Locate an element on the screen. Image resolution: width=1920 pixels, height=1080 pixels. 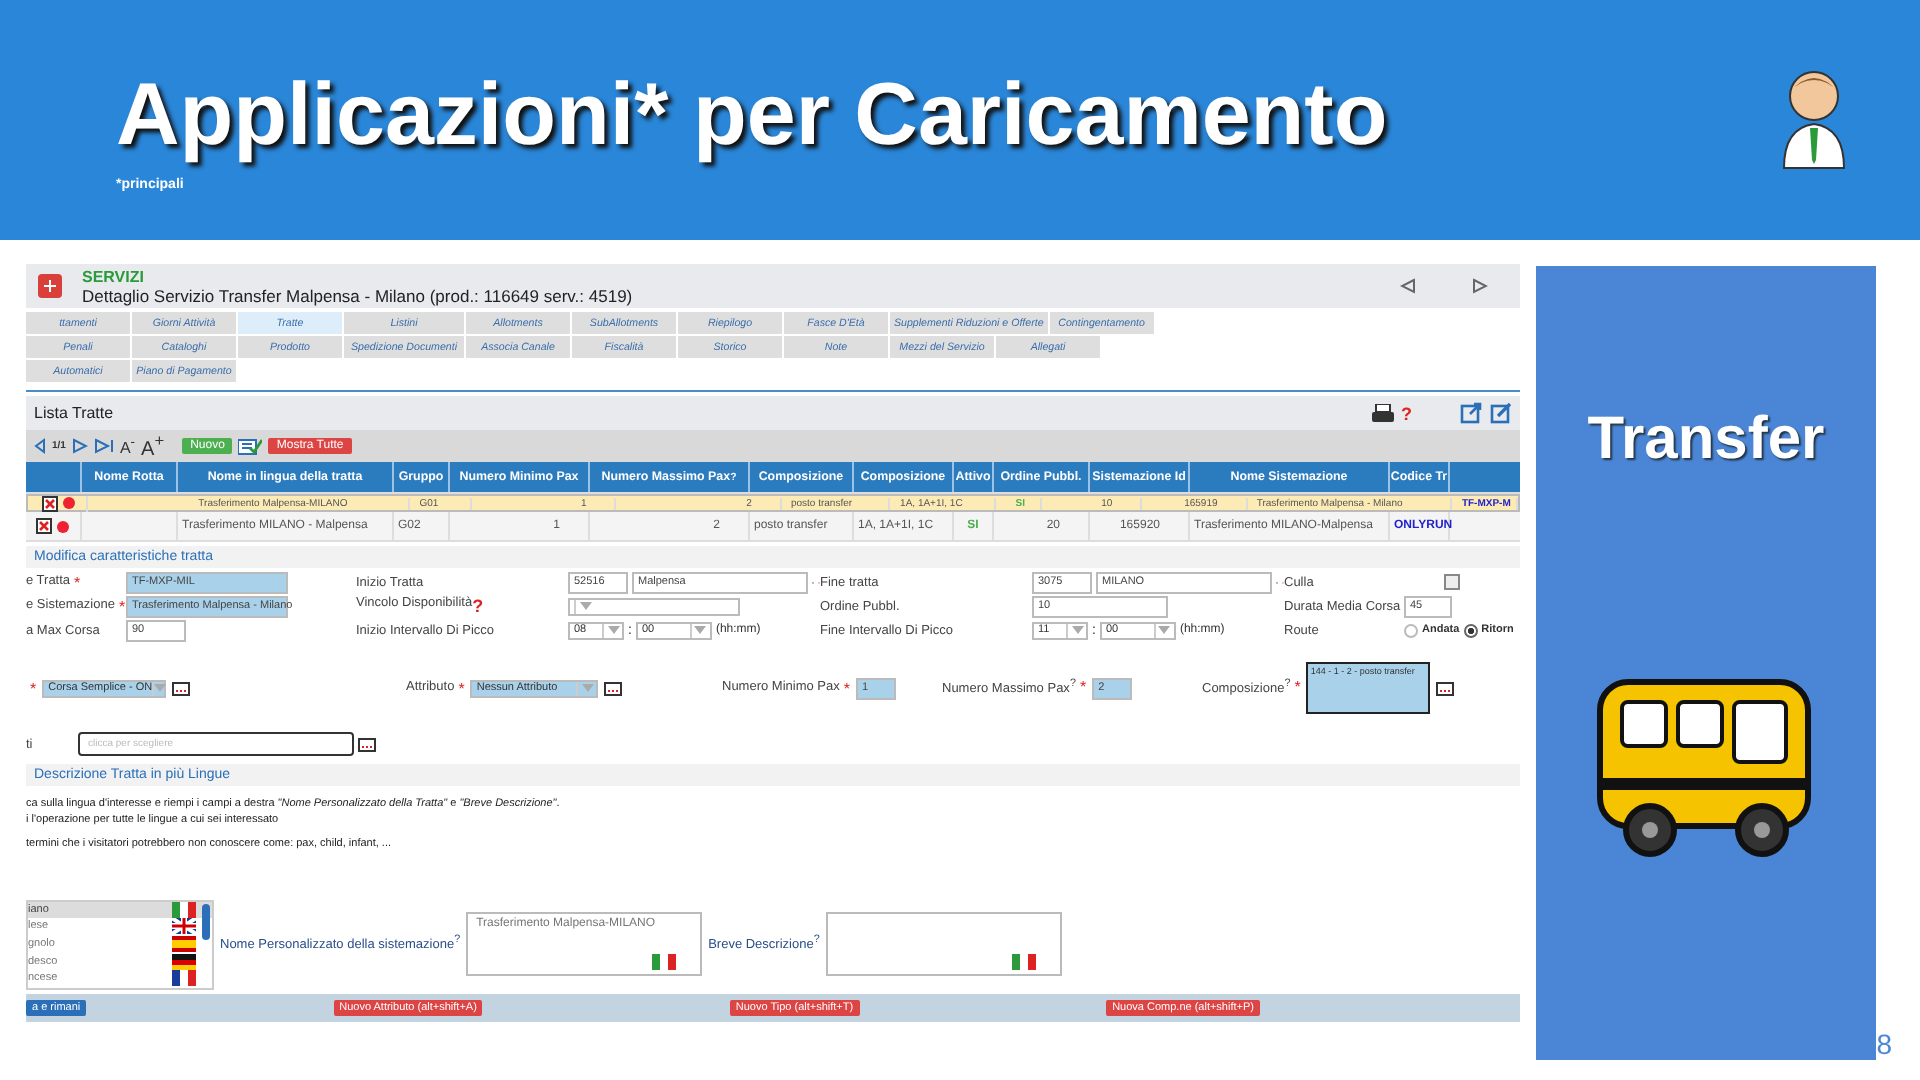
person-avatar-icon is located at coordinates (1814, 120).